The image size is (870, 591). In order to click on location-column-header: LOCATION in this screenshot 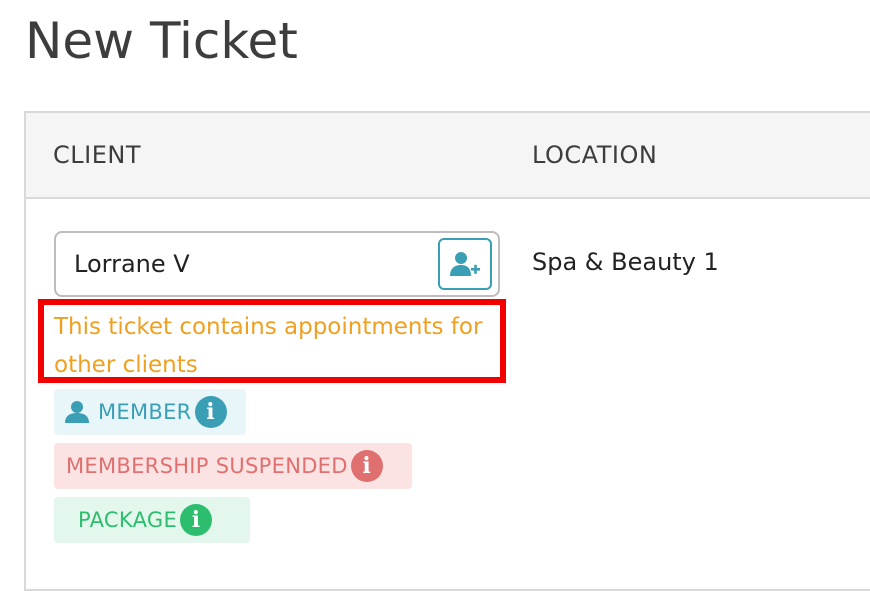, I will do `click(595, 155)`.